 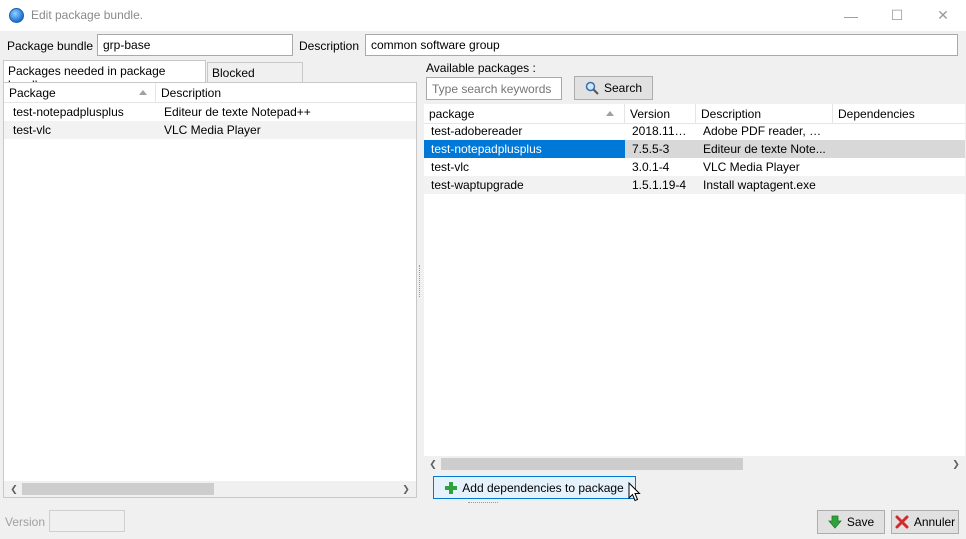 What do you see at coordinates (651, 167) in the screenshot?
I see `cell-version: 3.0.1-4` at bounding box center [651, 167].